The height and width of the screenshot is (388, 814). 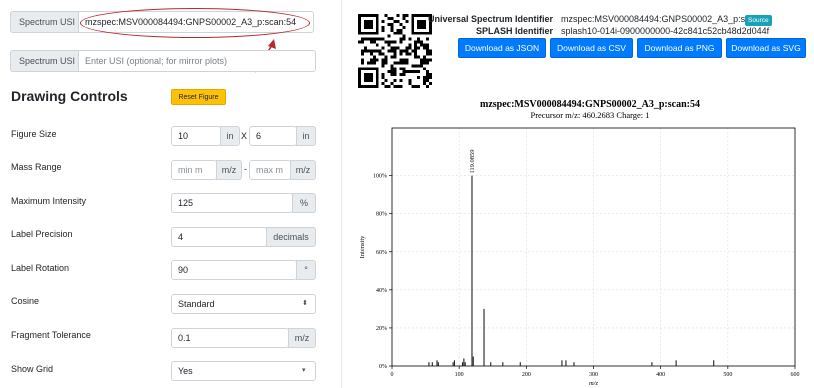 I want to click on x-tick-label: 0, so click(x=392, y=375).